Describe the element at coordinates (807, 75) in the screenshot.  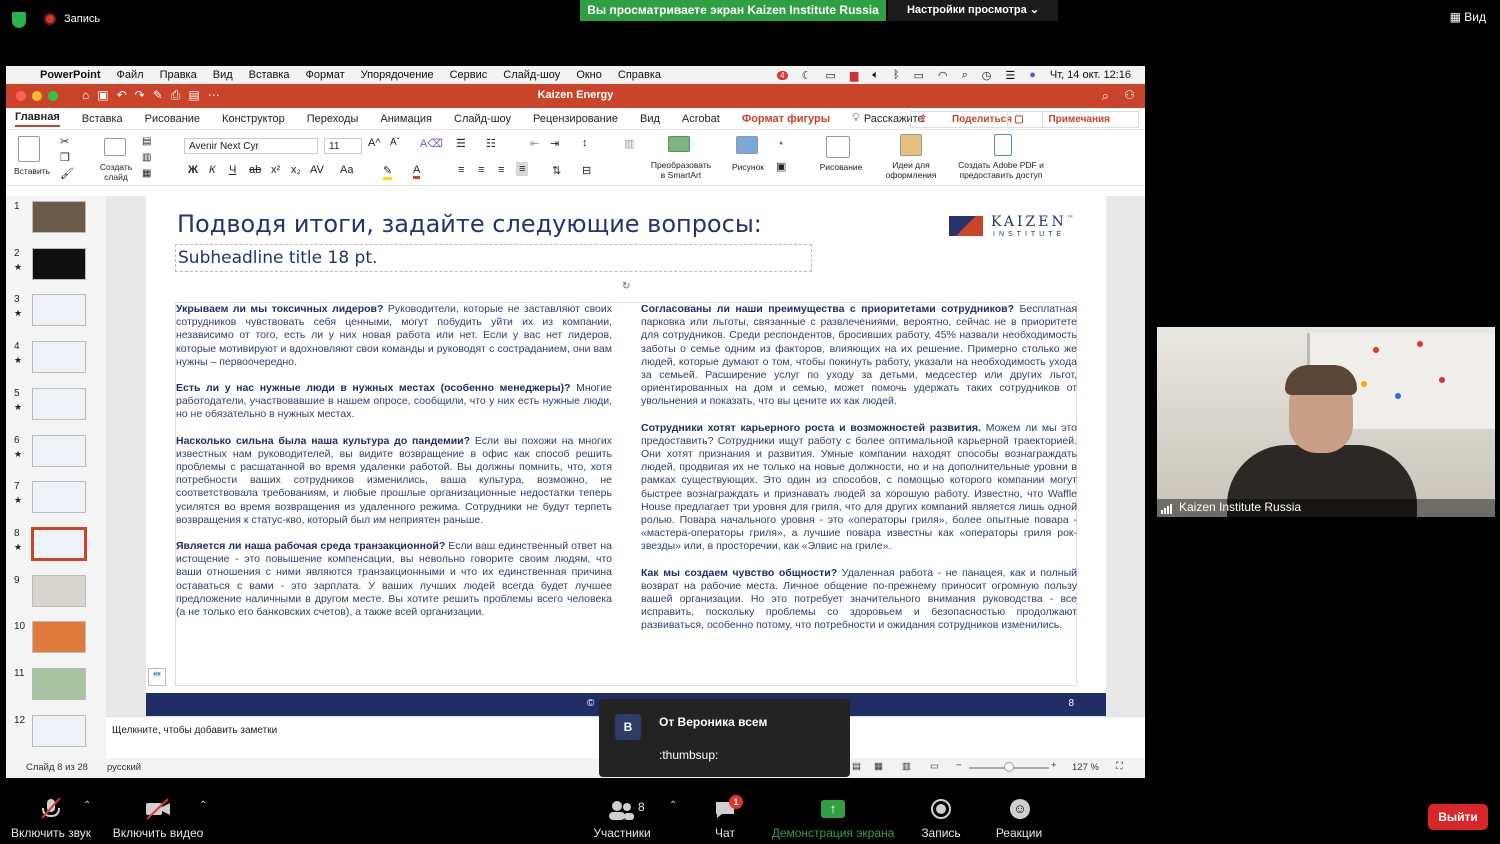
I see `moon-icon: ☾` at that location.